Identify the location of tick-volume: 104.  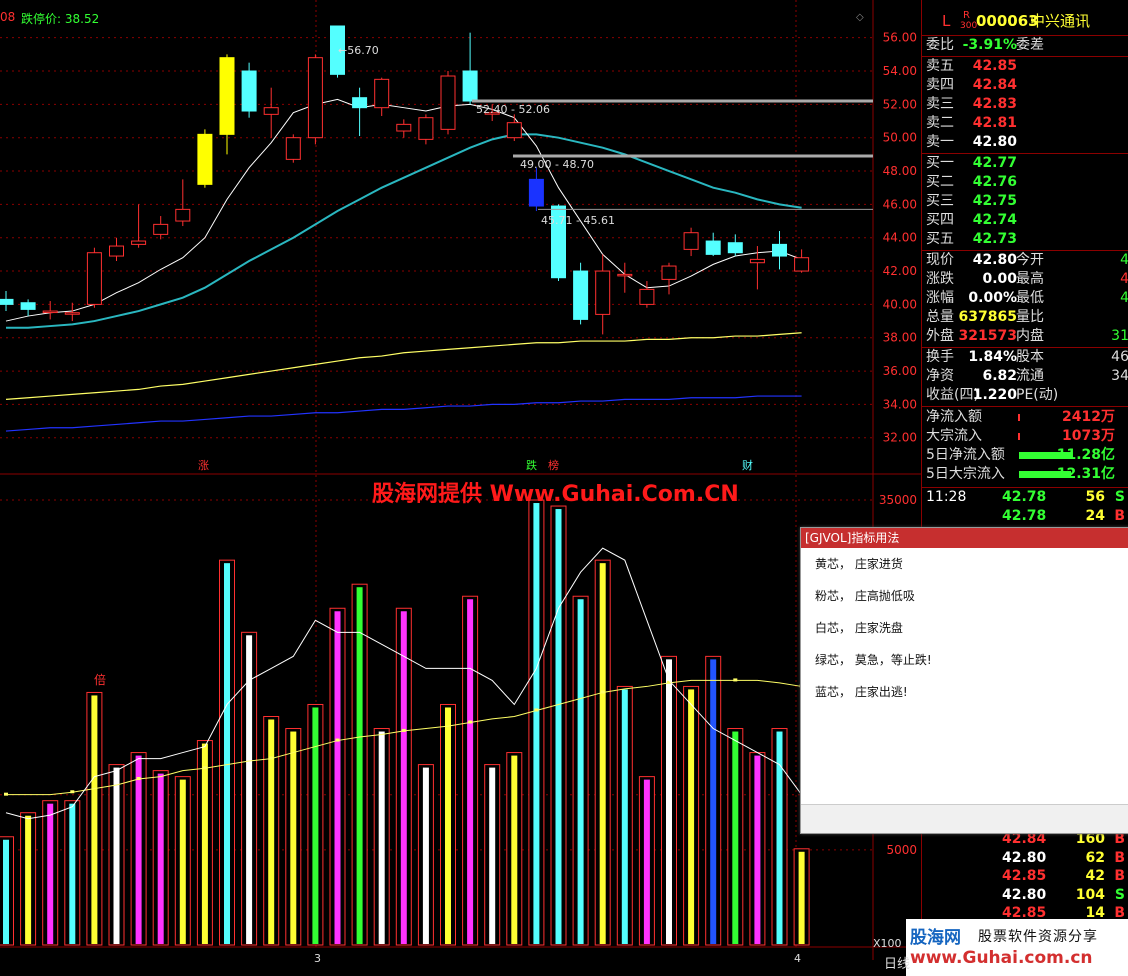
(1090, 894).